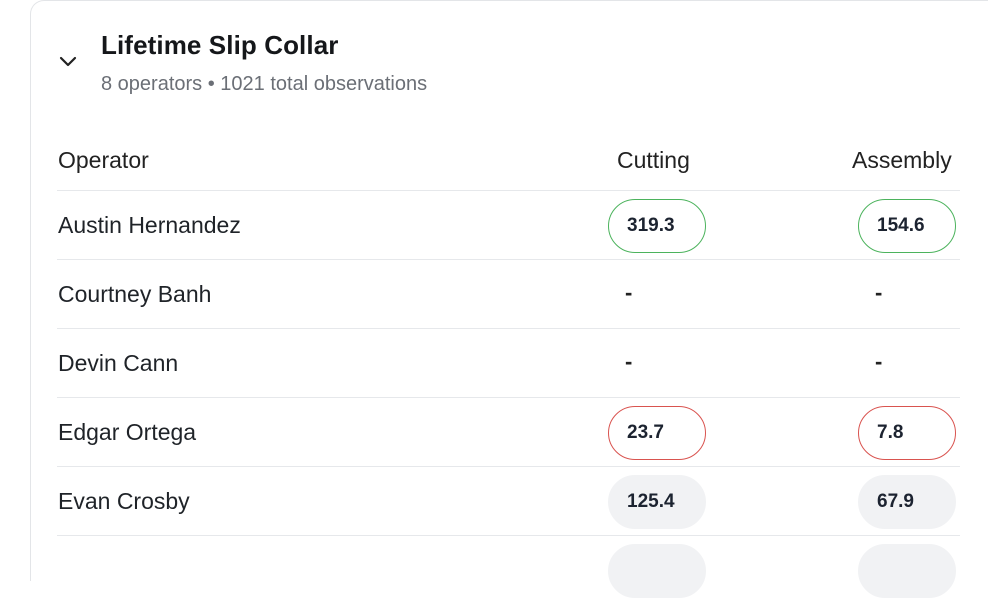 The image size is (988, 598). What do you see at coordinates (508, 225) in the screenshot?
I see `table-row: Austin Hernandez 319.3 154.6` at bounding box center [508, 225].